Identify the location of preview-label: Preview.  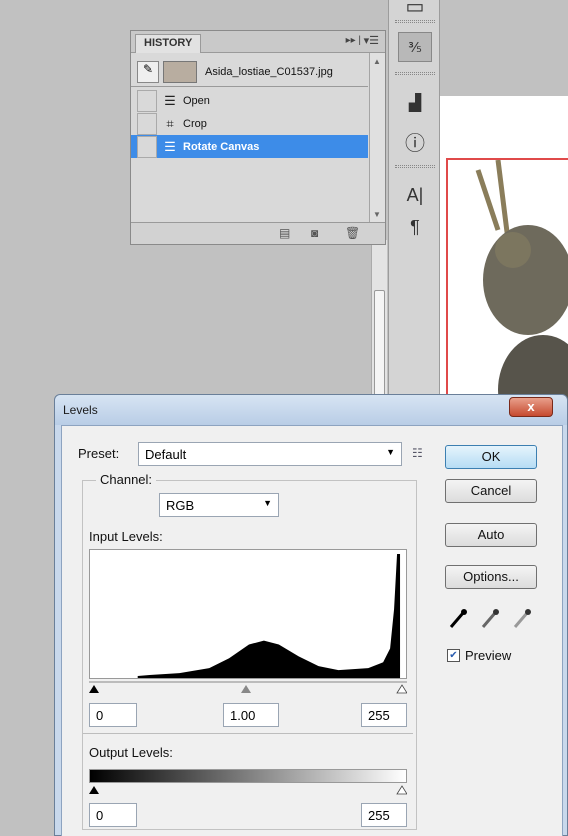
(488, 655).